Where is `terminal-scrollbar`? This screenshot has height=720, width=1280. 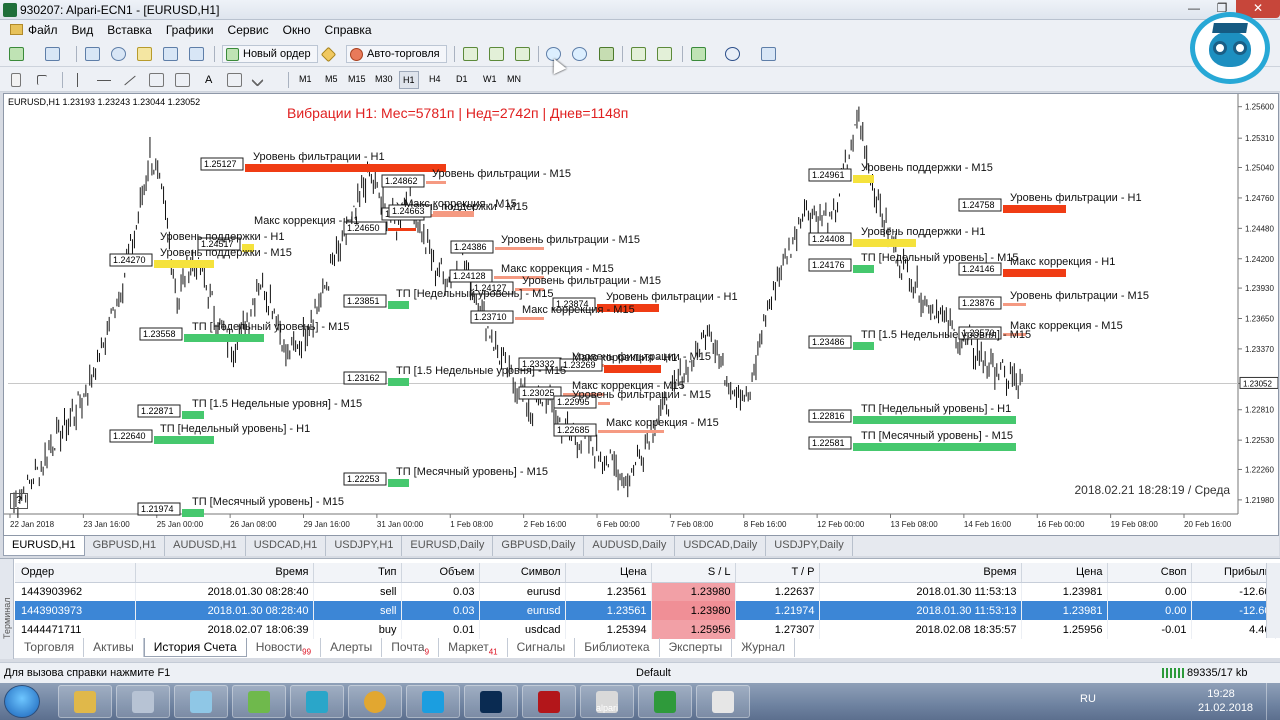 terminal-scrollbar is located at coordinates (1273, 600).